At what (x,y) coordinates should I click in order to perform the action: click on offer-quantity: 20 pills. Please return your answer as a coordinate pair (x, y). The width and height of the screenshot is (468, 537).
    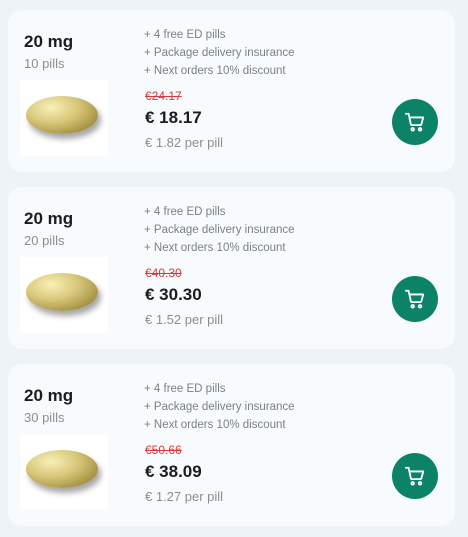
    Looking at the image, I should click on (44, 240).